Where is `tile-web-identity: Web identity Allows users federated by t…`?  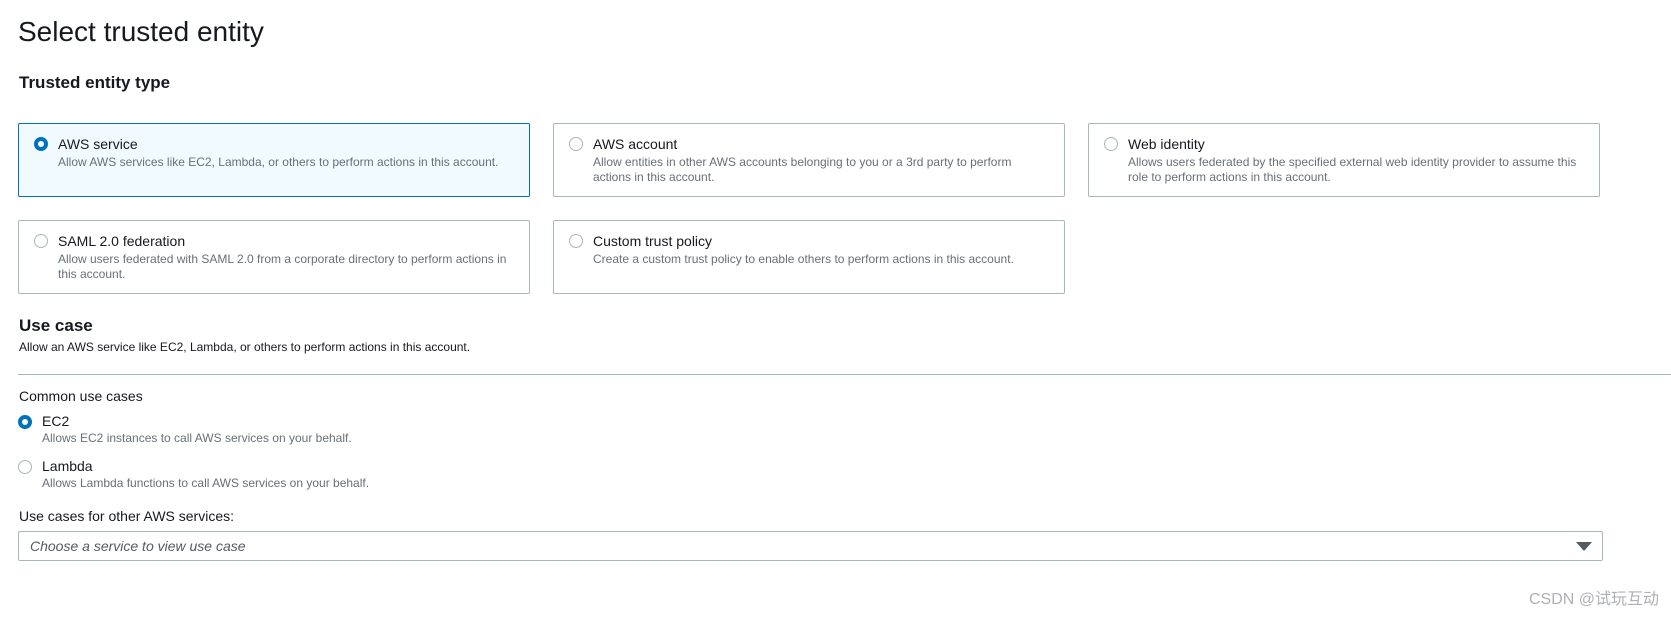
tile-web-identity: Web identity Allows users federated by t… is located at coordinates (1344, 160).